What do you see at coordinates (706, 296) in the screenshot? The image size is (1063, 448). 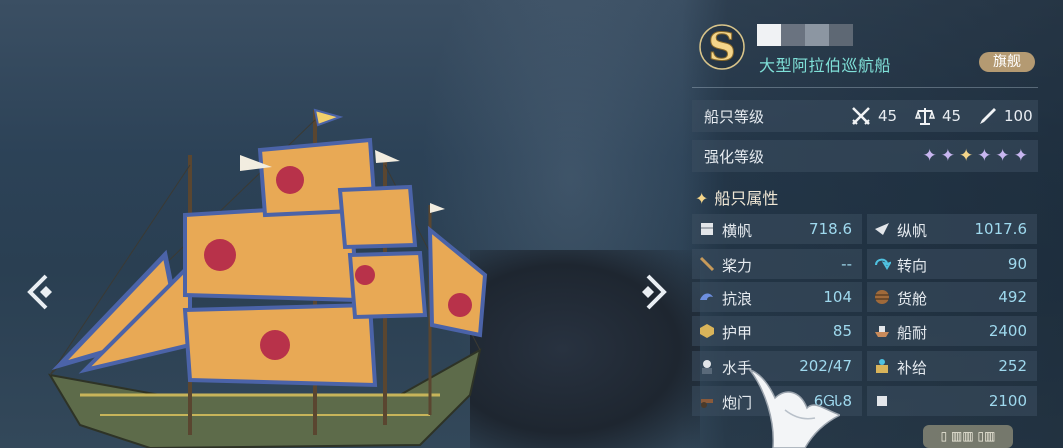 I see `wave-icon` at bounding box center [706, 296].